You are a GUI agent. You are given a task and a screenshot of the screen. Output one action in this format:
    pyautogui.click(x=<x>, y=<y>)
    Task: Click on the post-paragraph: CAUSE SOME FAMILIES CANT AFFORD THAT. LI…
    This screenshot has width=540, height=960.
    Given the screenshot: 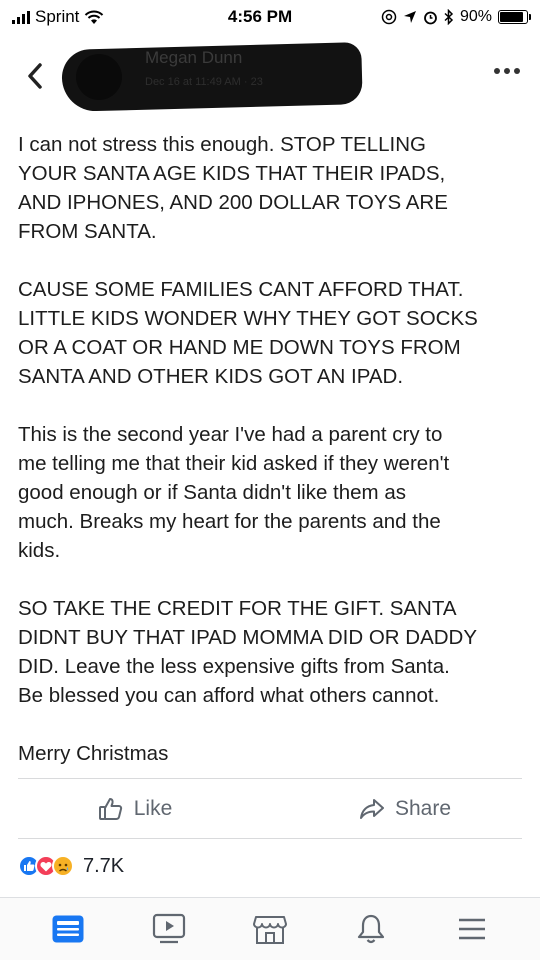 What is the action you would take?
    pyautogui.click(x=248, y=333)
    